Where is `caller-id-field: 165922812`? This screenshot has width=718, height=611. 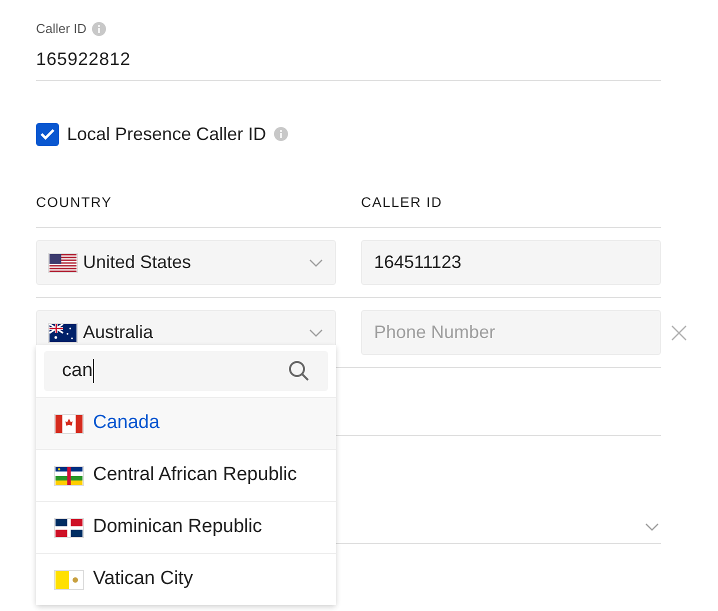
caller-id-field: 165922812 is located at coordinates (348, 64).